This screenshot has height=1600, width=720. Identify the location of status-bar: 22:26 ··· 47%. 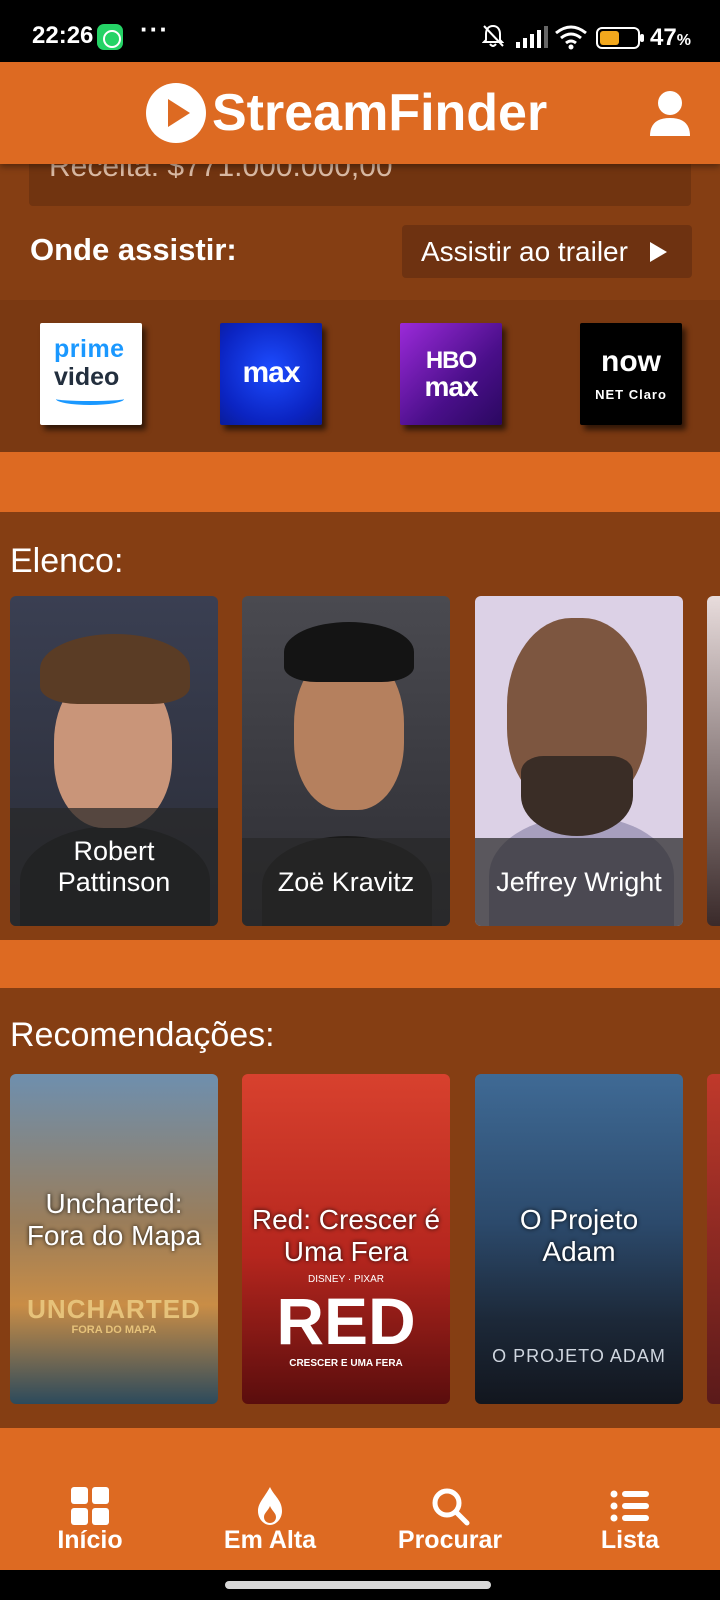
(360, 31).